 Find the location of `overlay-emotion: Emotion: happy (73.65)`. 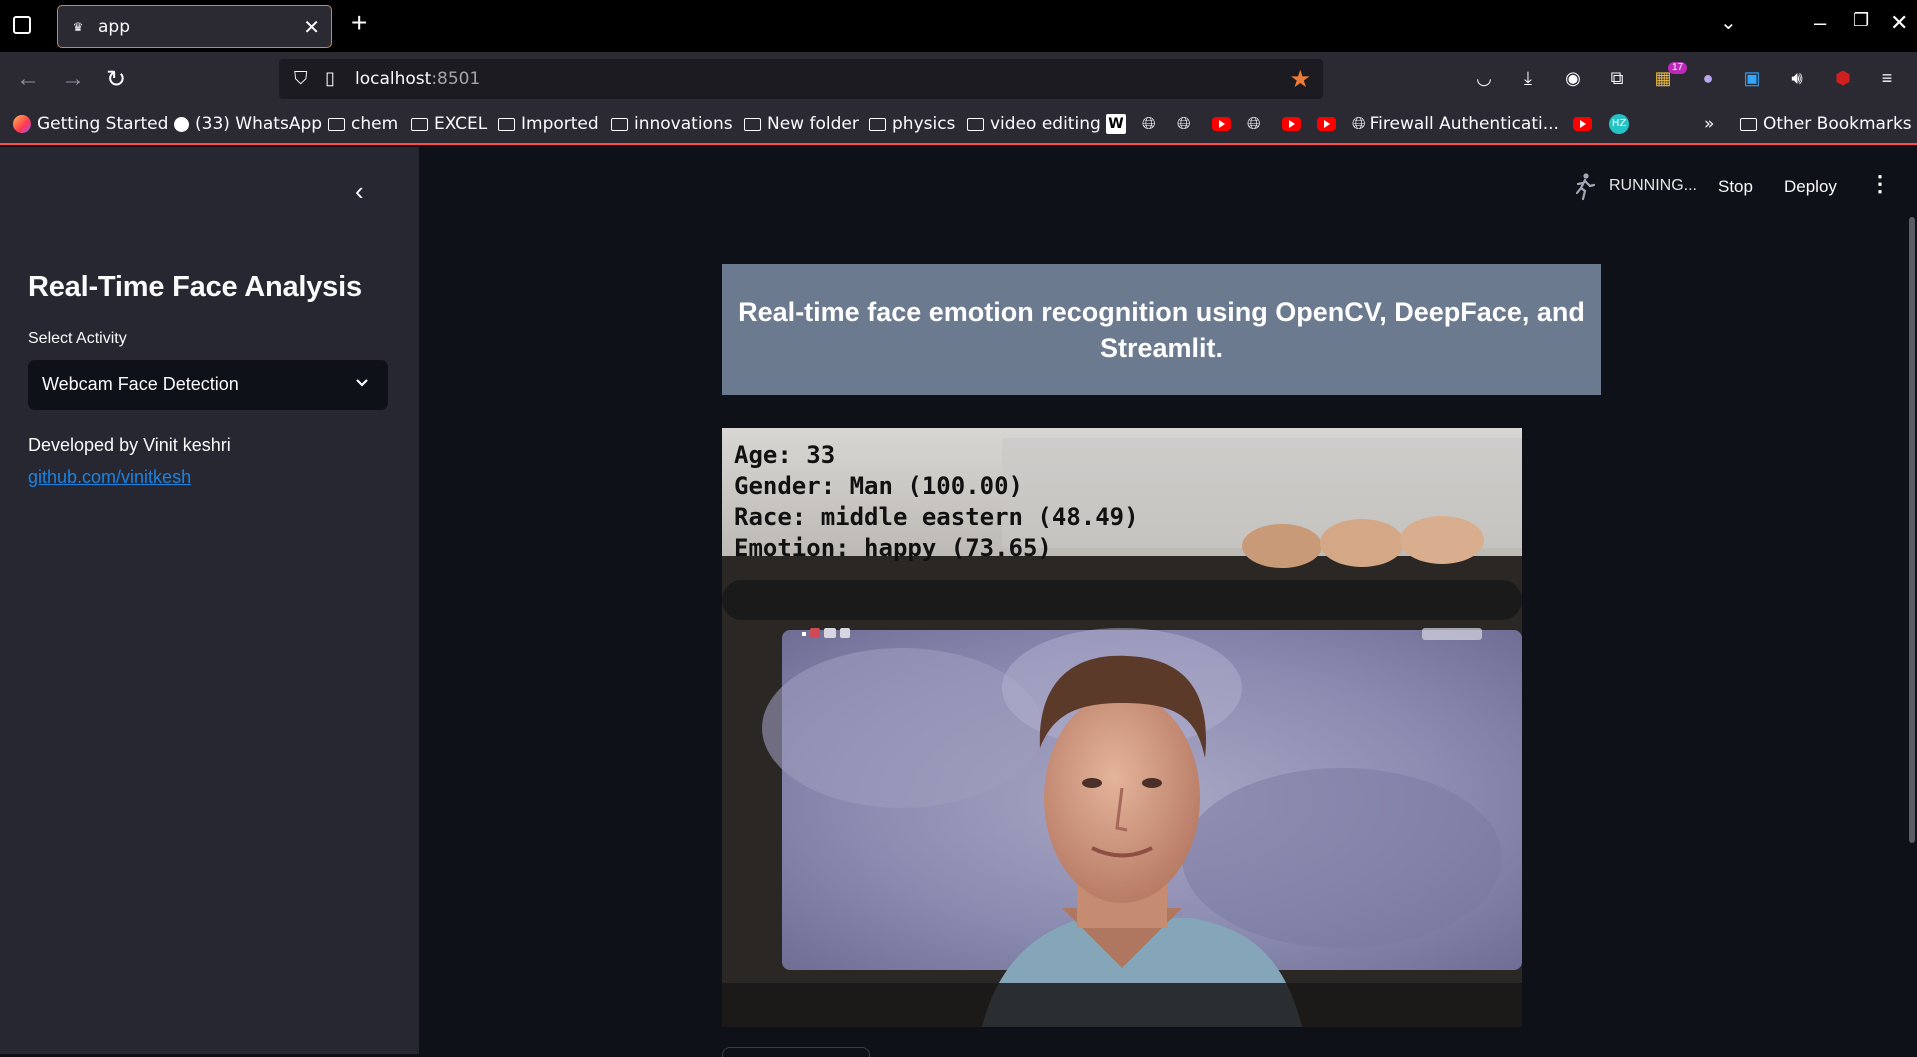

overlay-emotion: Emotion: happy (73.65) is located at coordinates (893, 548).